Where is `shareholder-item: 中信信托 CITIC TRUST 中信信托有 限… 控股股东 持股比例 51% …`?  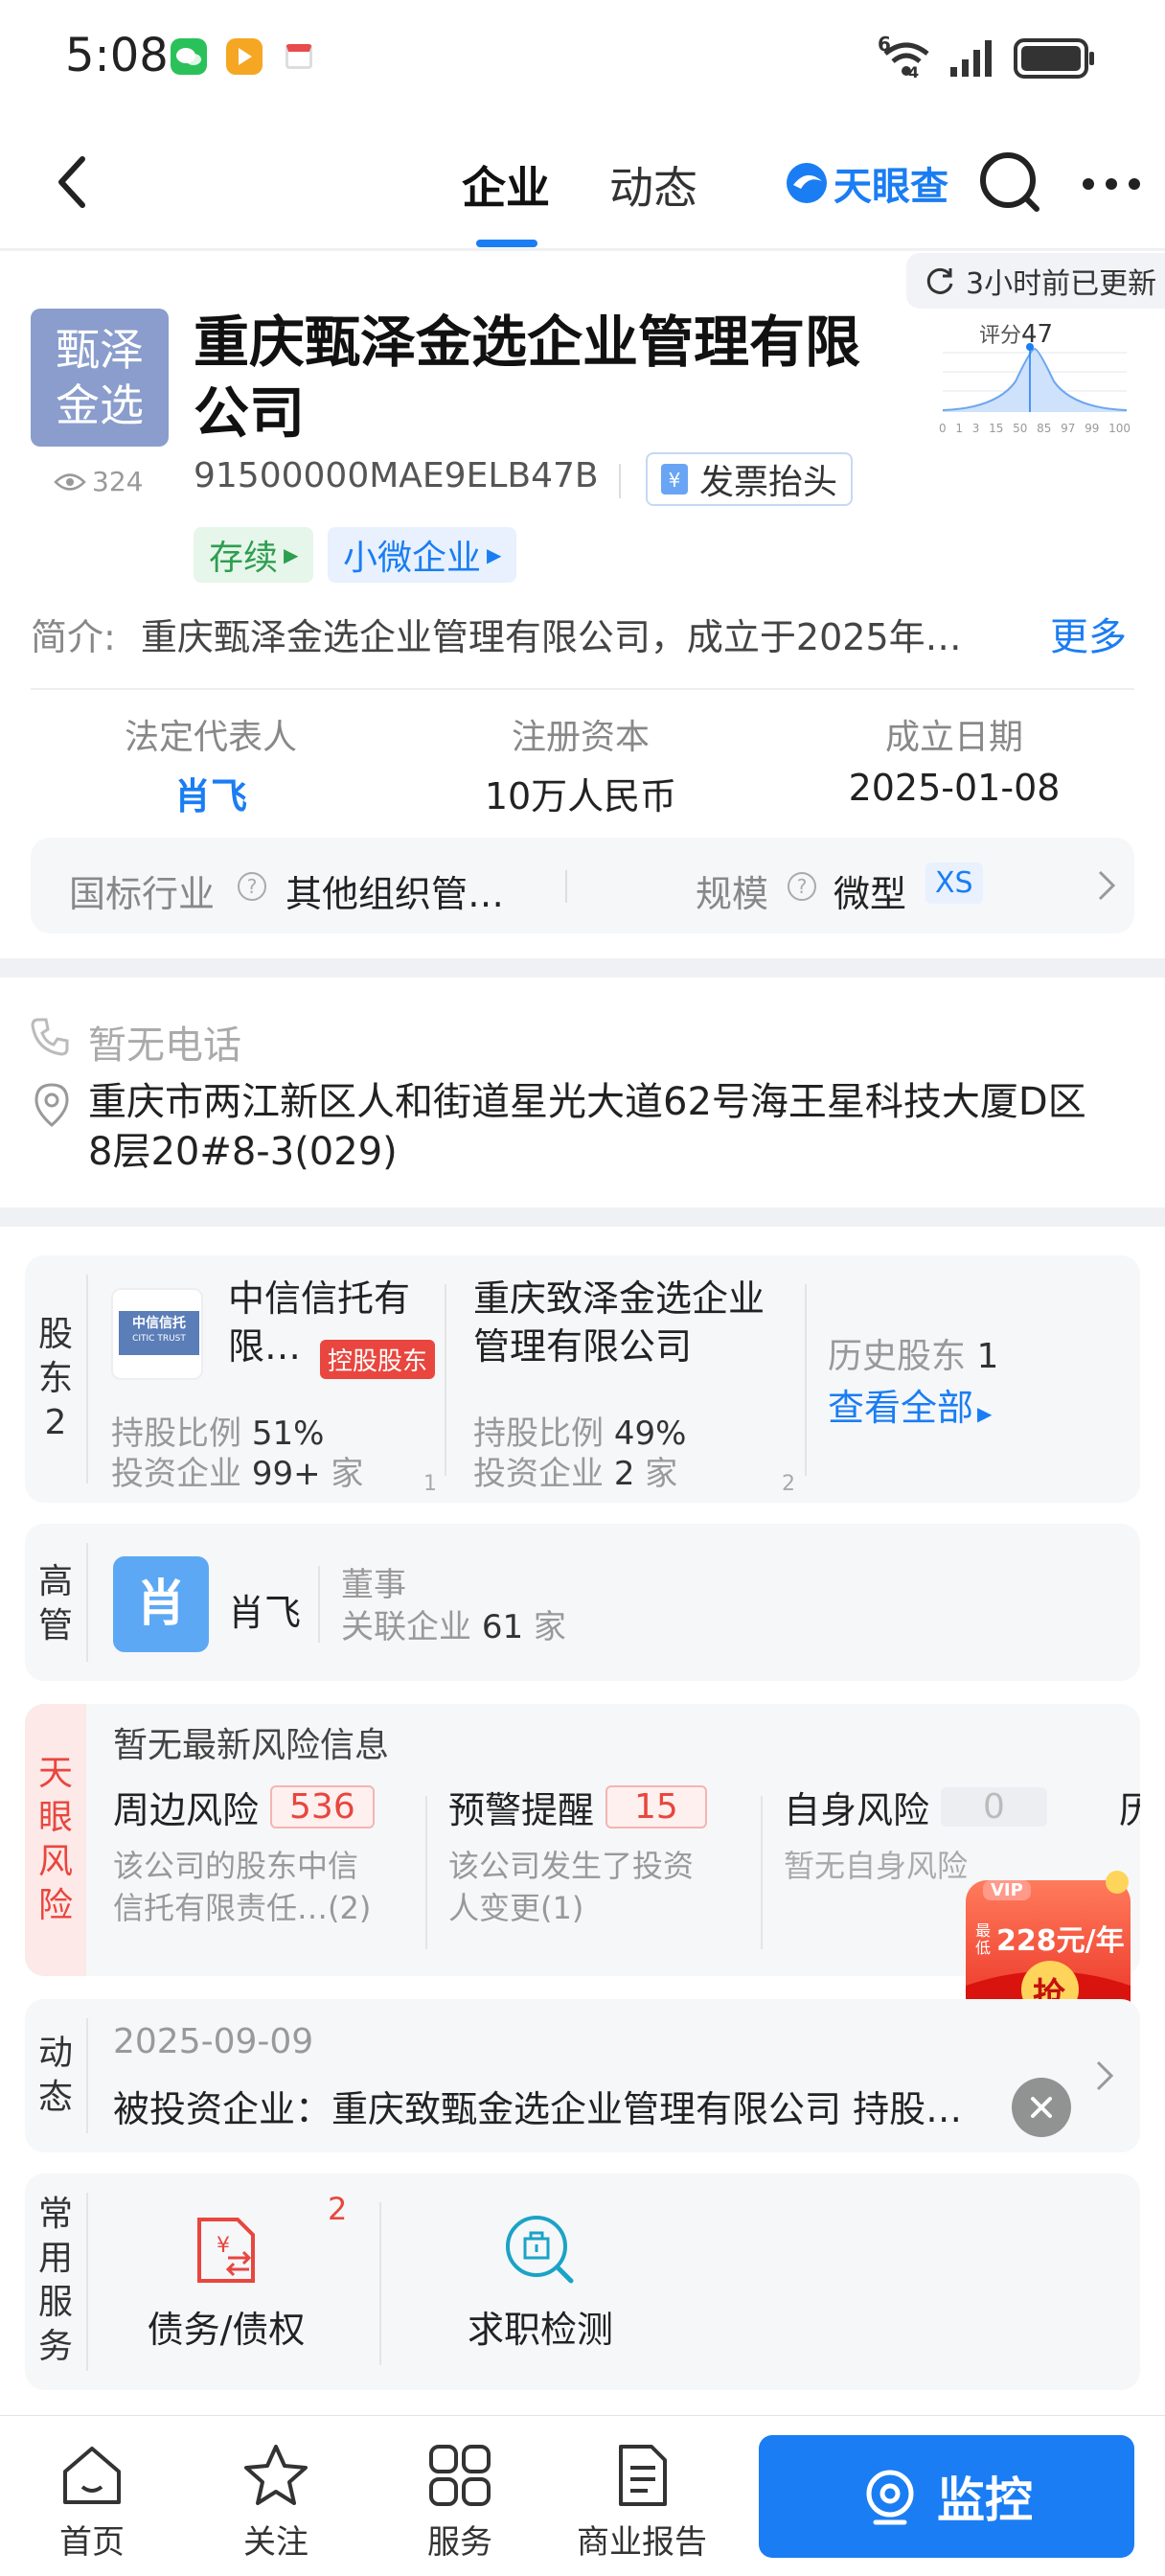 shareholder-item: 中信信托 CITIC TRUST 中信信托有 限… 控股股东 持股比例 51% … is located at coordinates (283, 1384).